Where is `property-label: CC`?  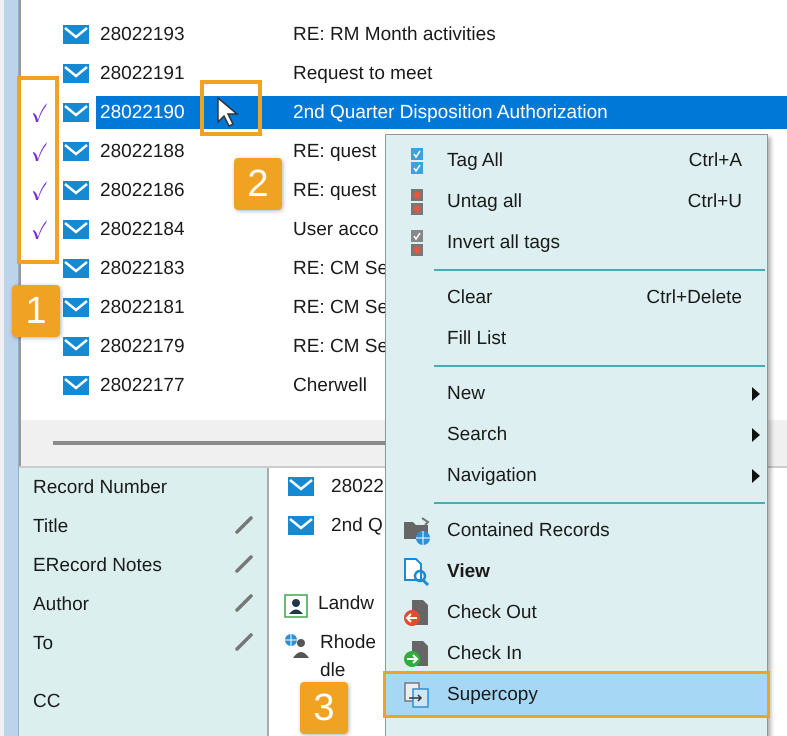
property-label: CC is located at coordinates (47, 702).